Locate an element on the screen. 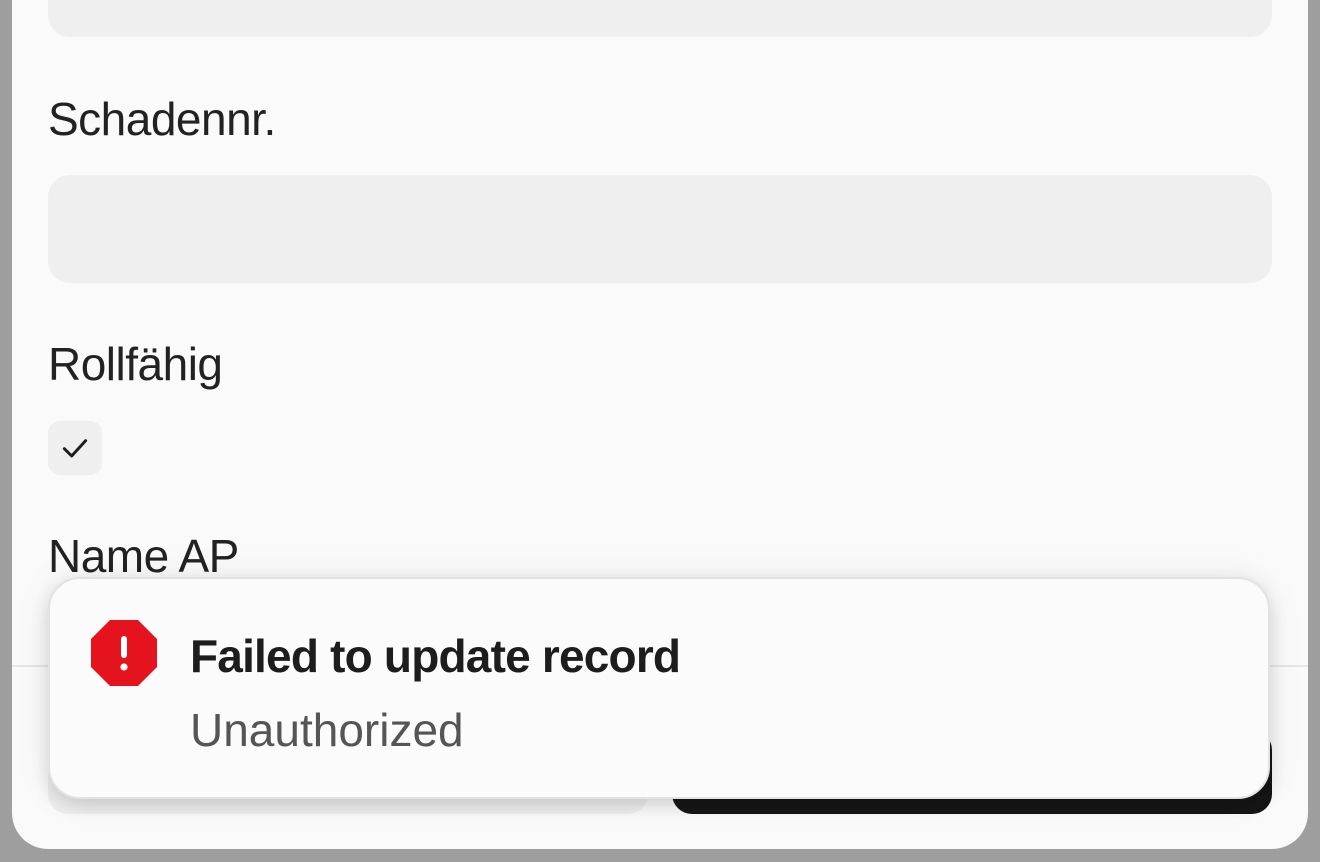  toast-description: Unauthorized is located at coordinates (327, 730).